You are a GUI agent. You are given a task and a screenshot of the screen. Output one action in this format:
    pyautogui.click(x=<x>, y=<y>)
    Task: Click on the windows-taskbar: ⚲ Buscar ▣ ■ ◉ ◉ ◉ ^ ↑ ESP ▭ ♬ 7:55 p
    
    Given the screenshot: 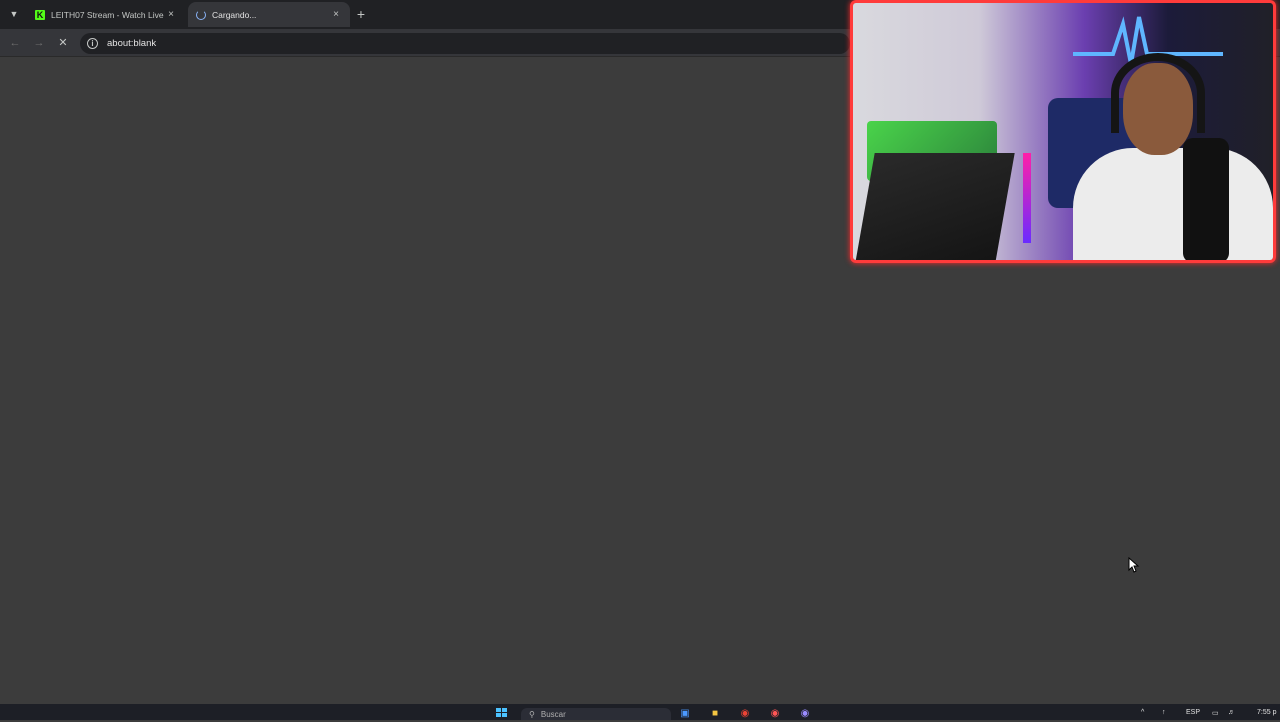 What is the action you would take?
    pyautogui.click(x=640, y=712)
    